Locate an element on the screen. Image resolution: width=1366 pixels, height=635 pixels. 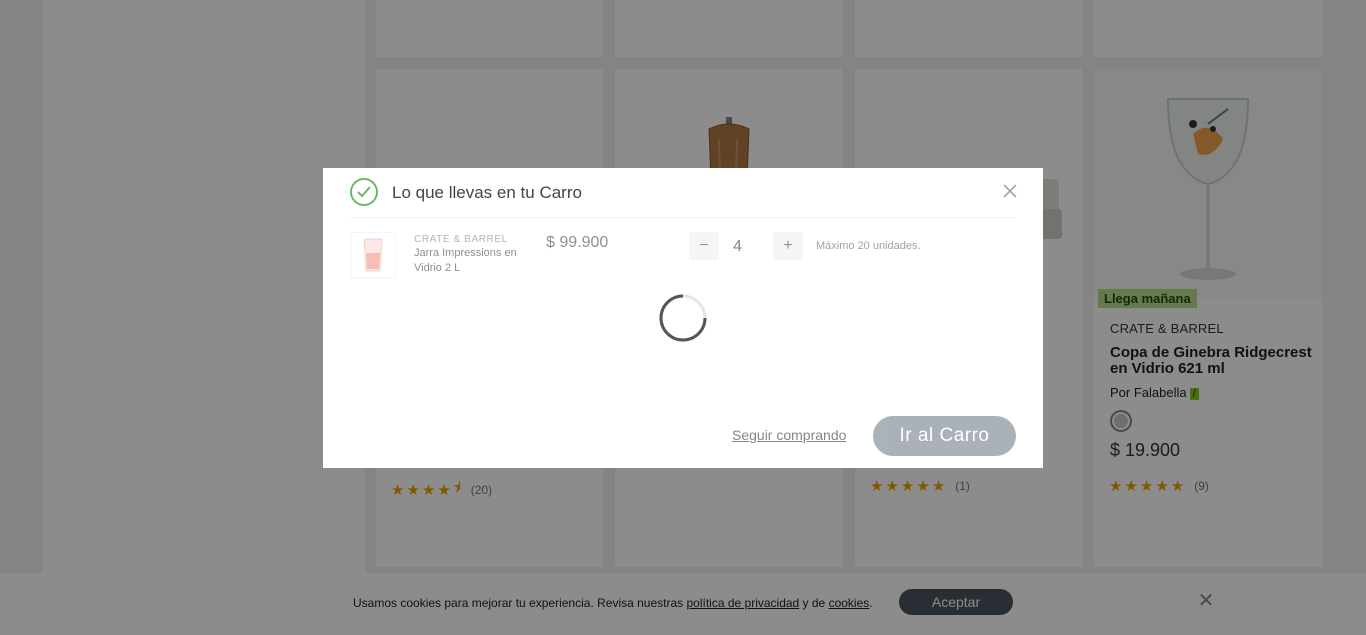
quantity-value: 4 is located at coordinates (737, 246).